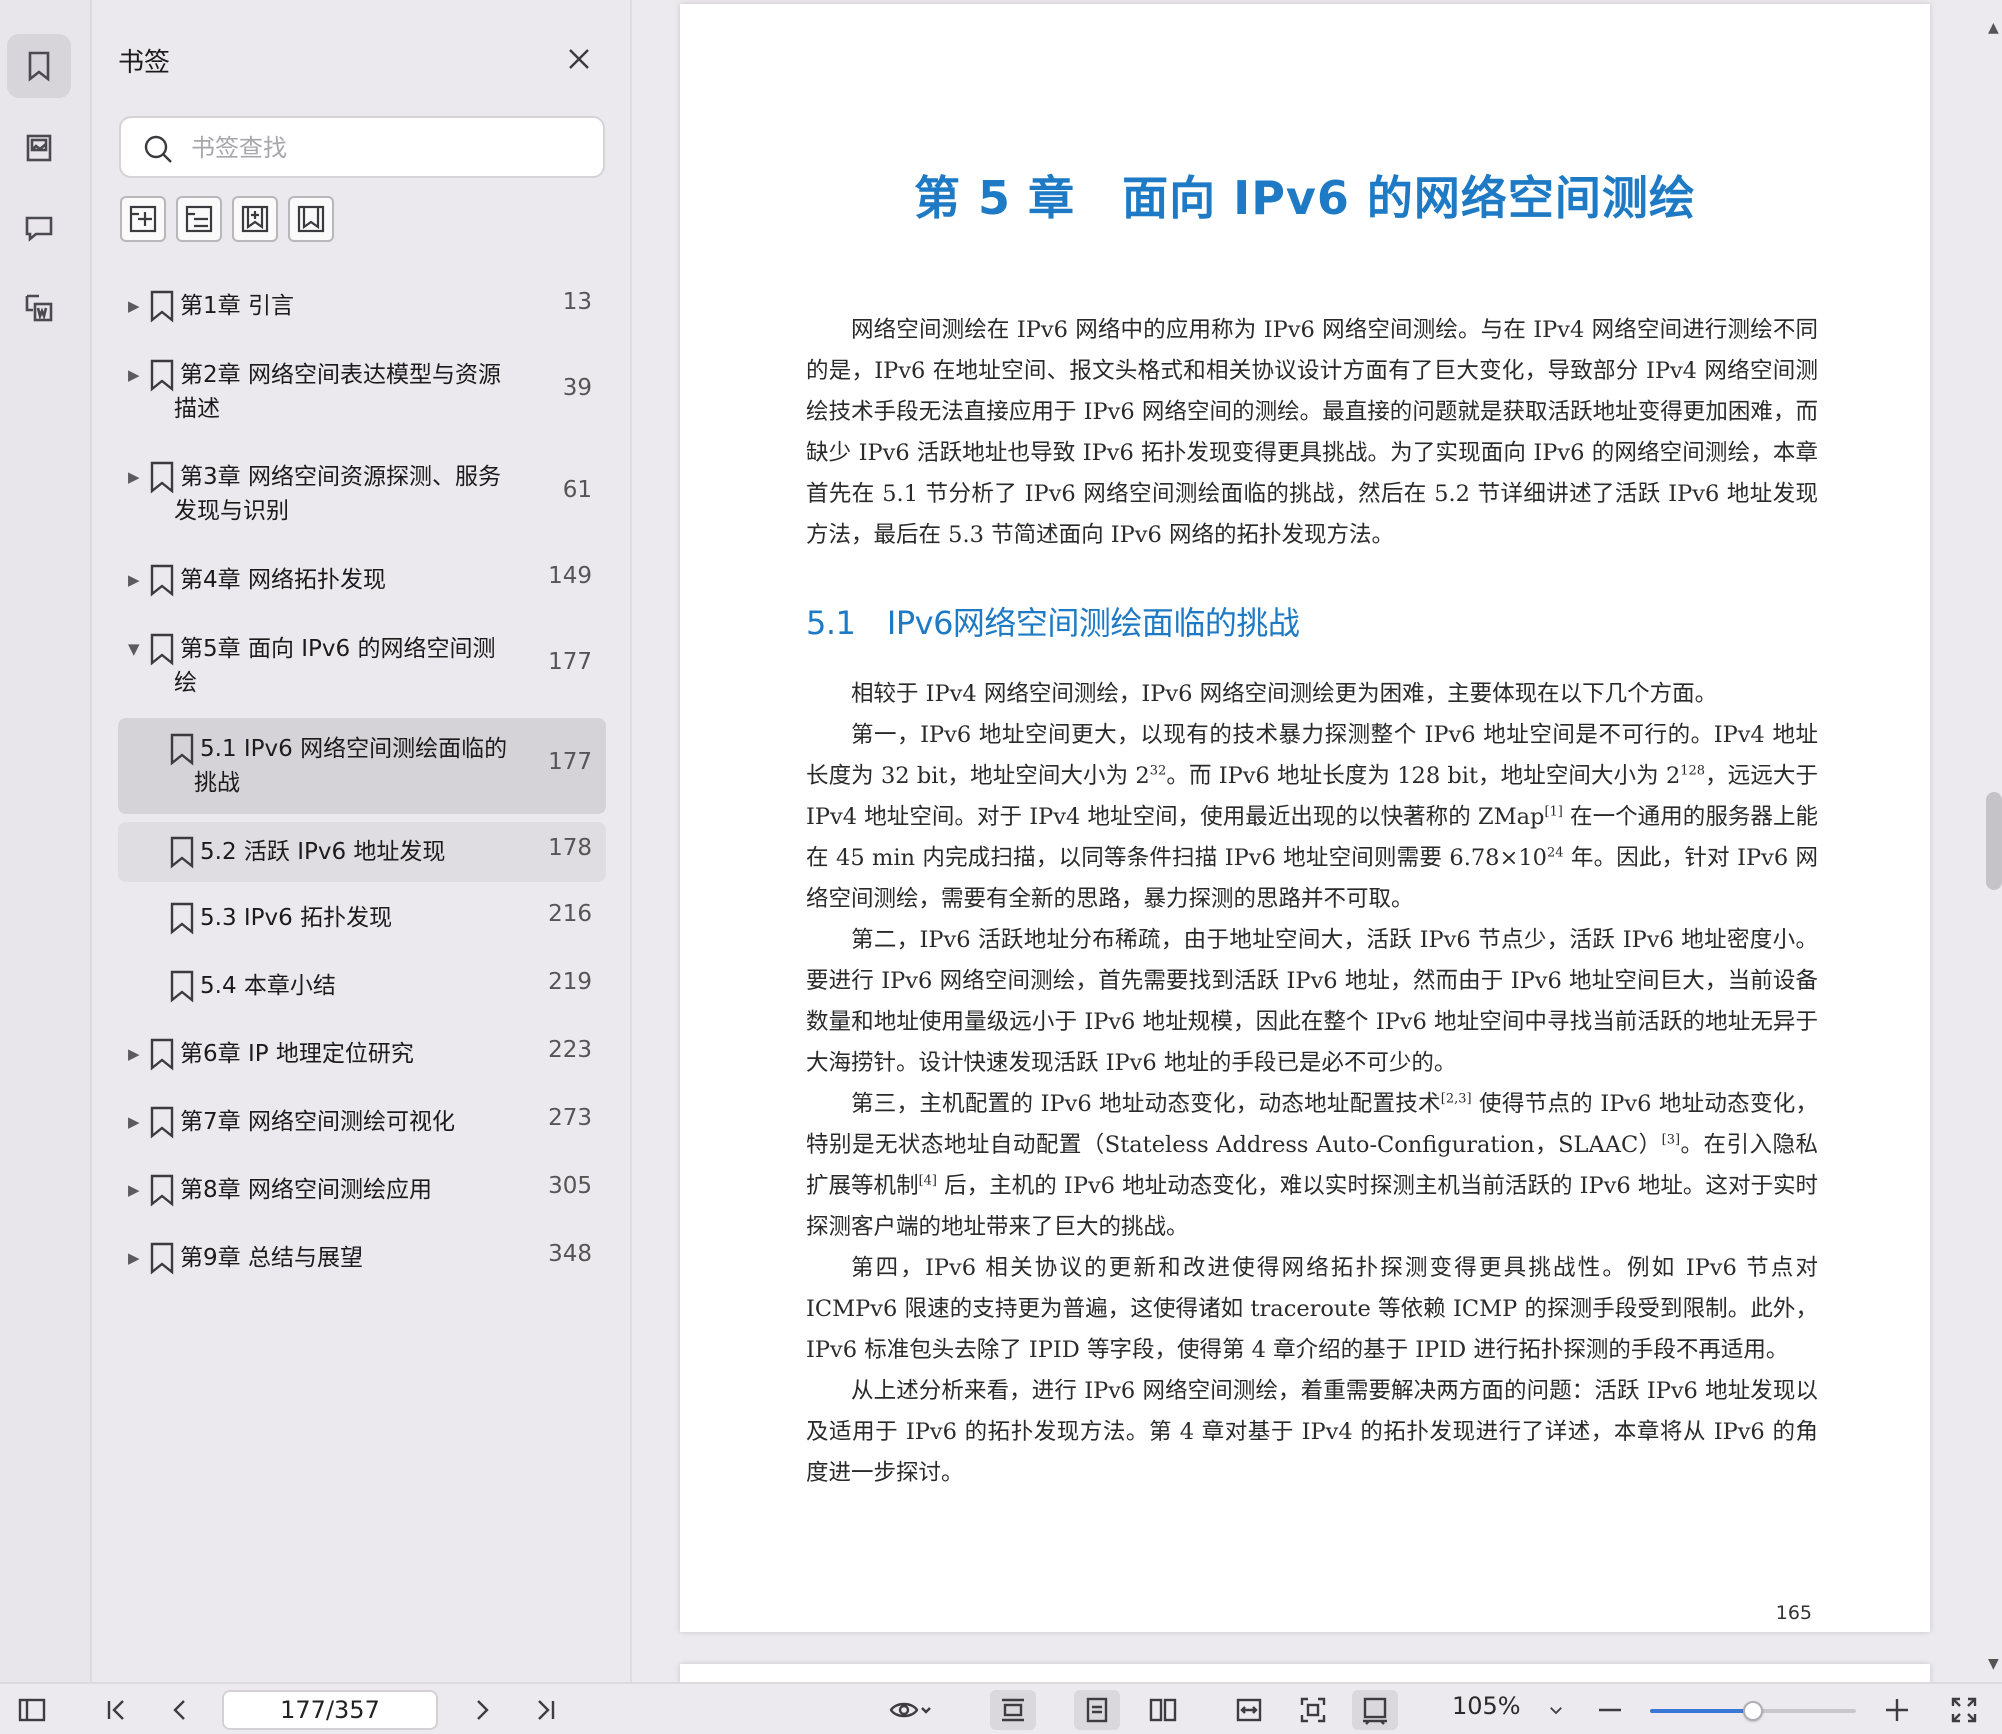 The width and height of the screenshot is (2002, 1734). Describe the element at coordinates (1993, 28) in the screenshot. I see `scroll-up-arrow: ▲` at that location.